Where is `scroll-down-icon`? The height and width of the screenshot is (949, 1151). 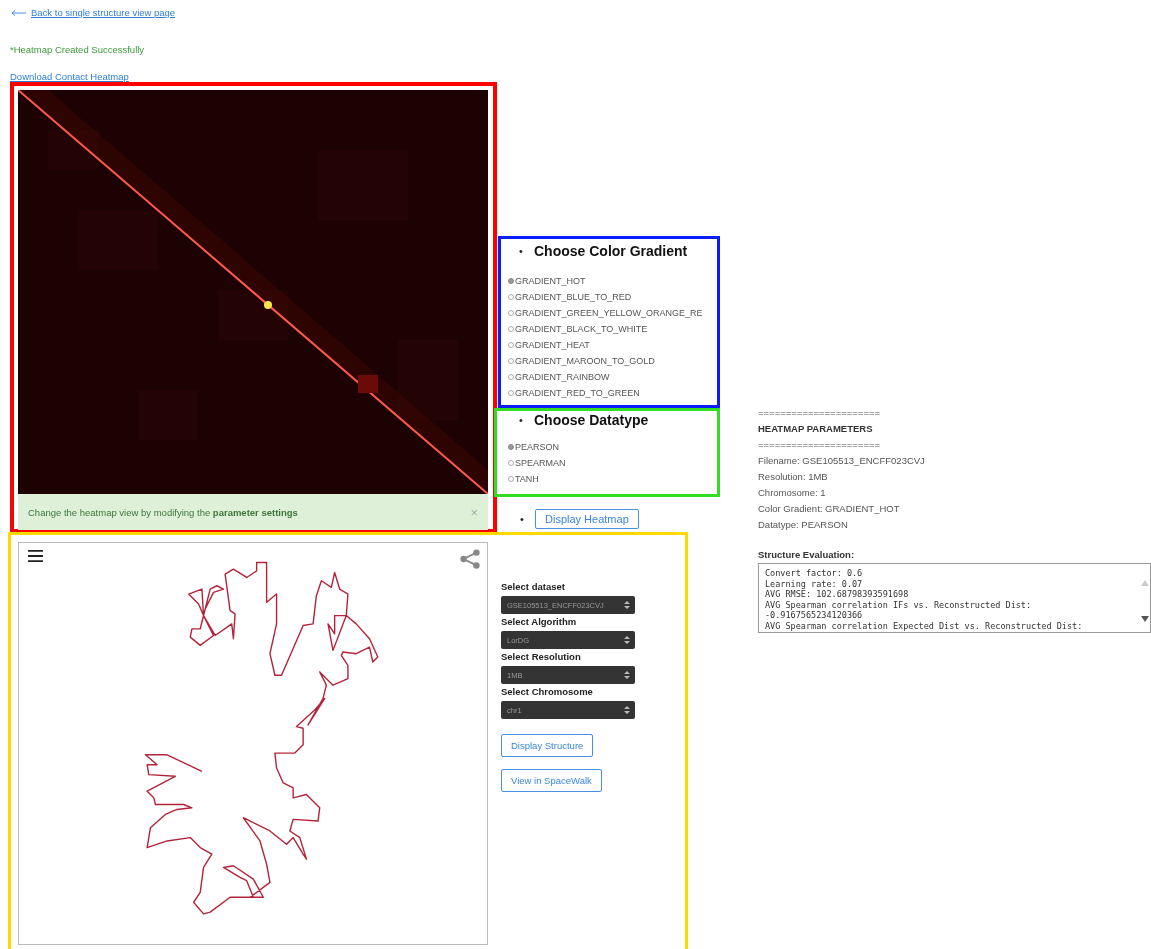 scroll-down-icon is located at coordinates (1145, 619).